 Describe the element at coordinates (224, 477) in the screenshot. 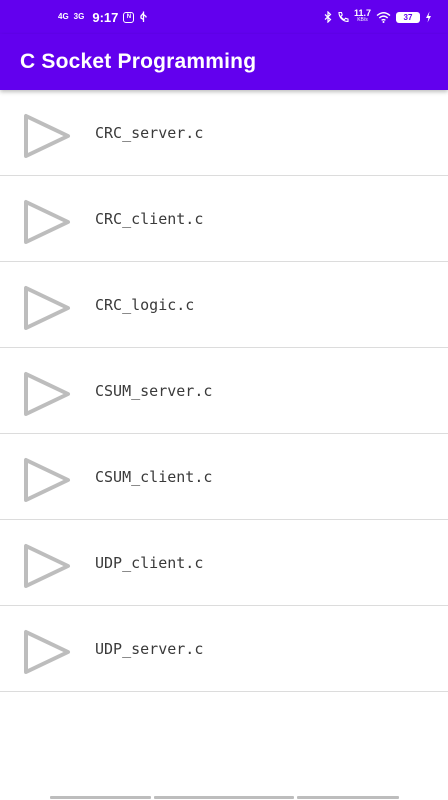

I see `file-list-item: CSUM_client.c` at that location.